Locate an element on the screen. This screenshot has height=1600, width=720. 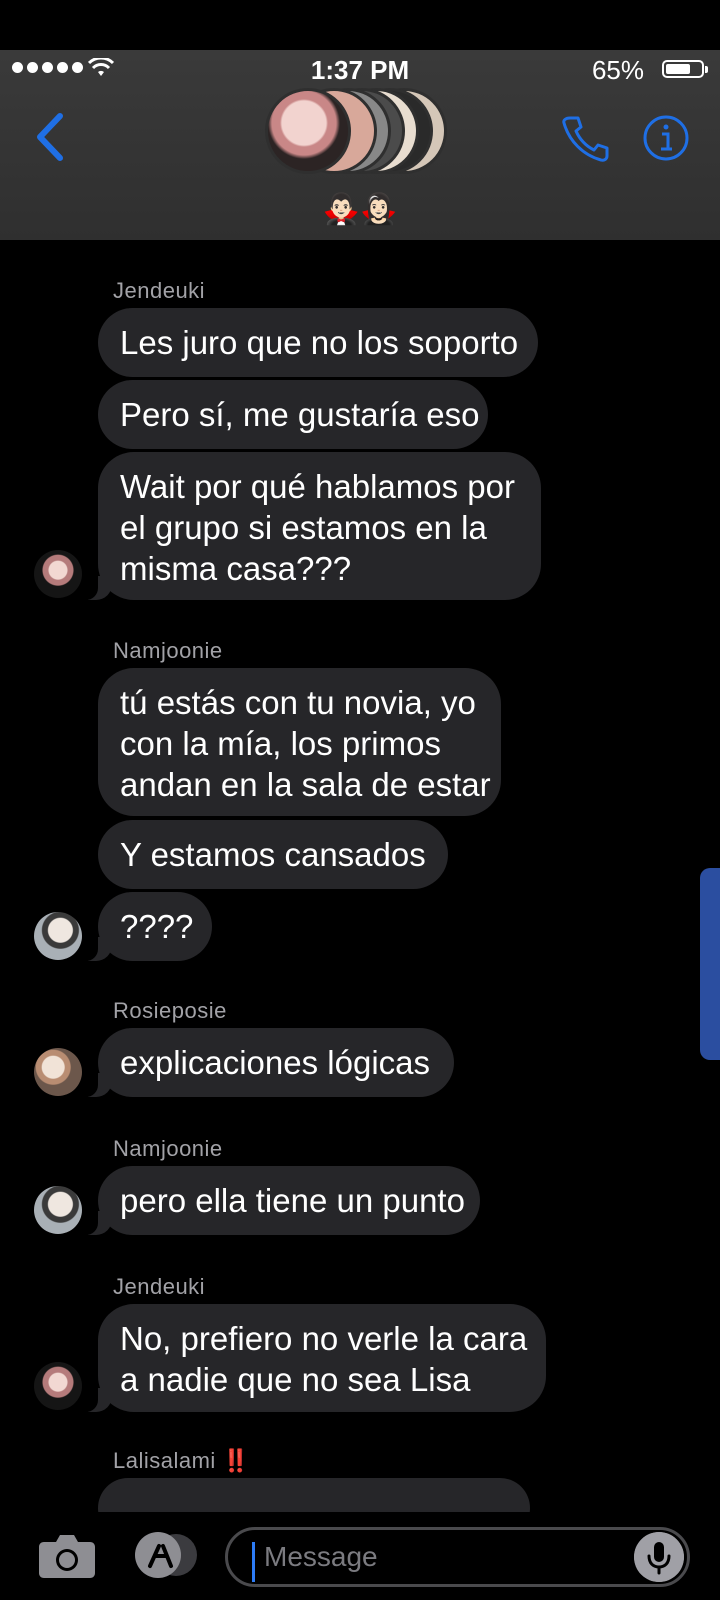
battery-icon is located at coordinates (685, 69).